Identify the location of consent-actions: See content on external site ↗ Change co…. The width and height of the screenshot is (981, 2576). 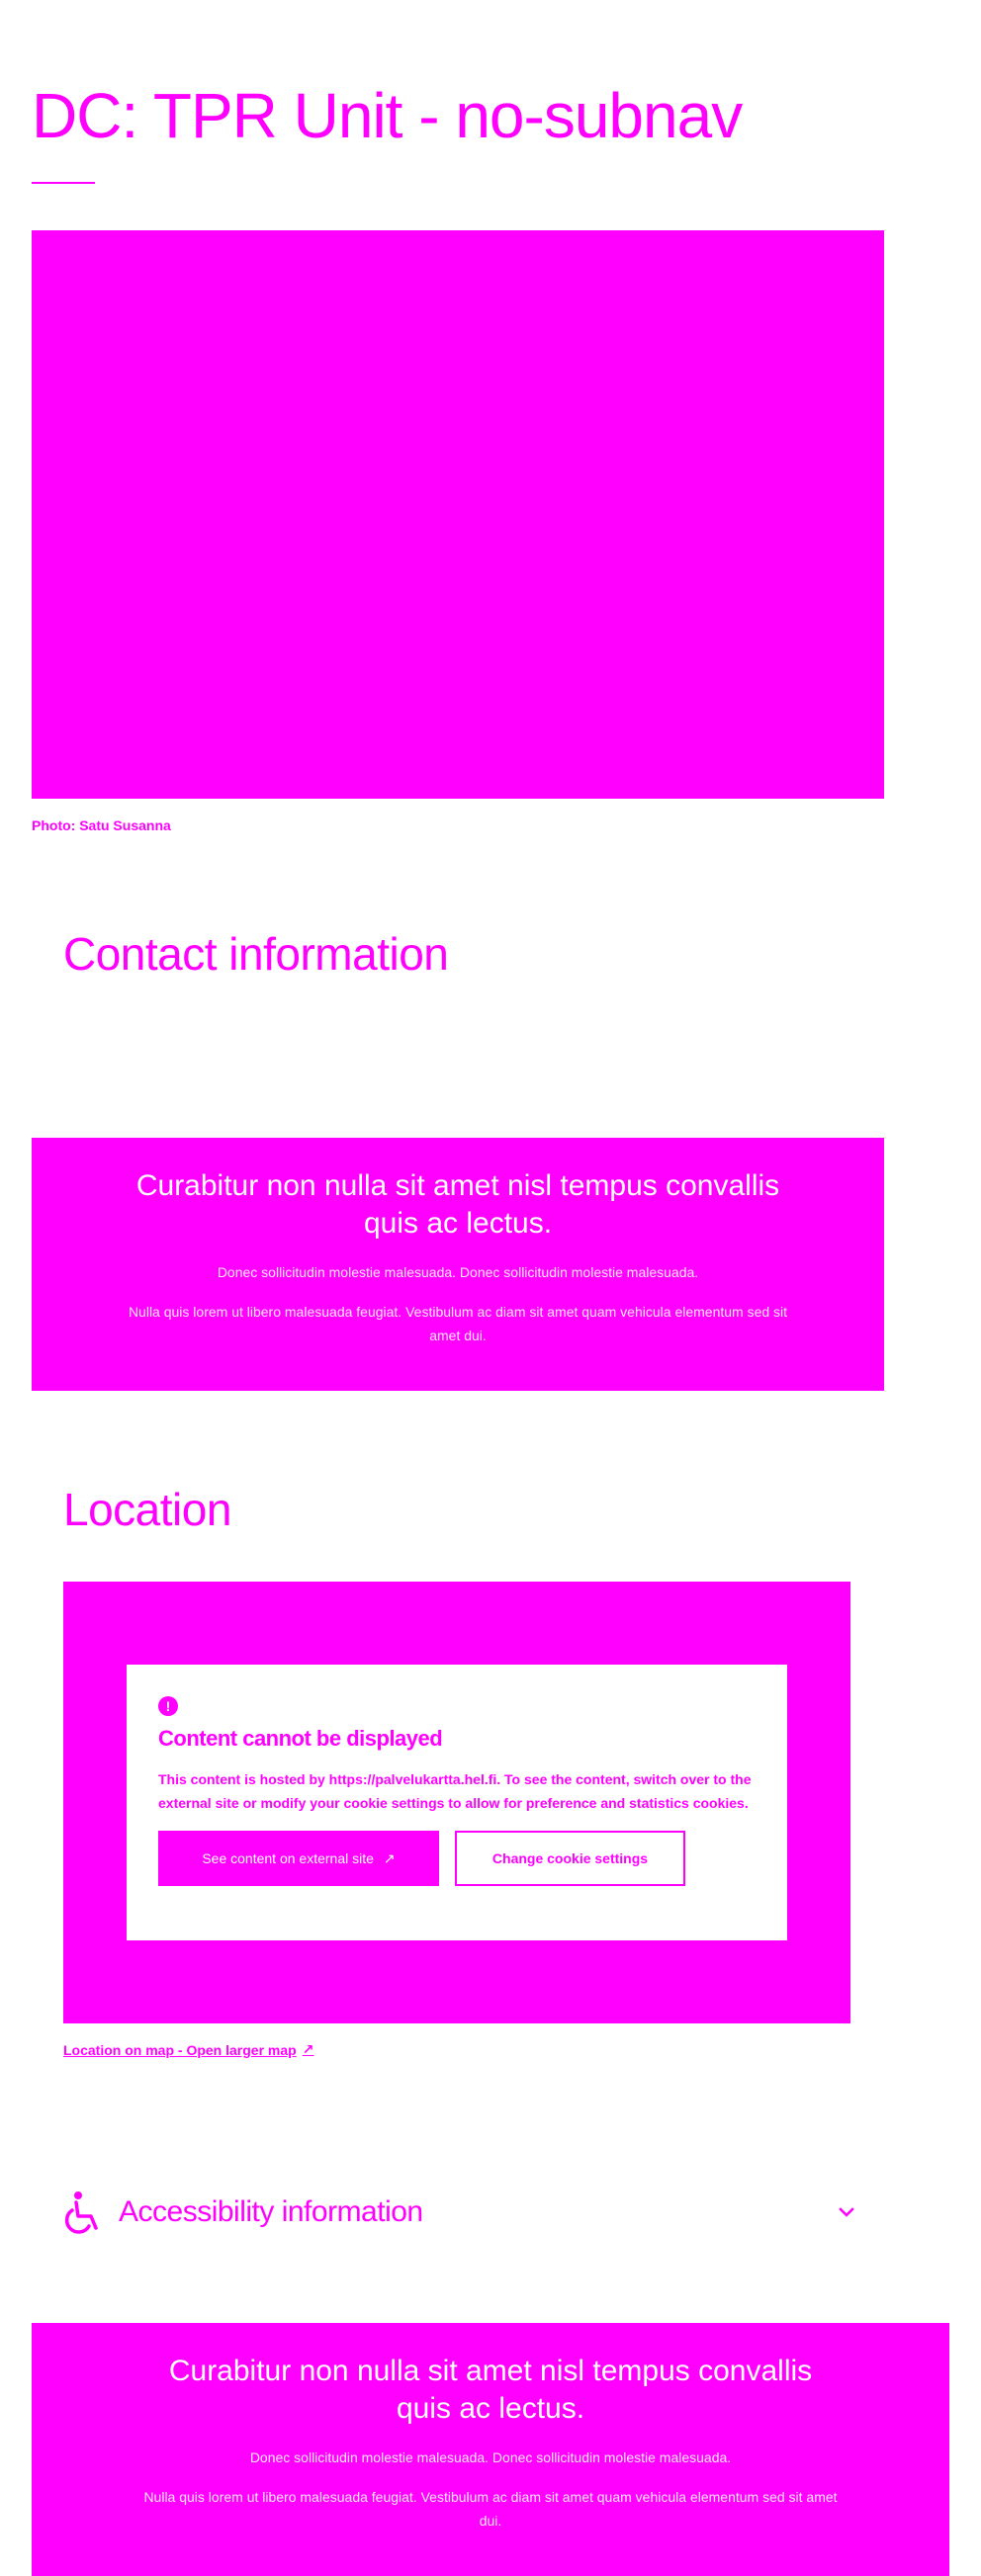
(457, 1858).